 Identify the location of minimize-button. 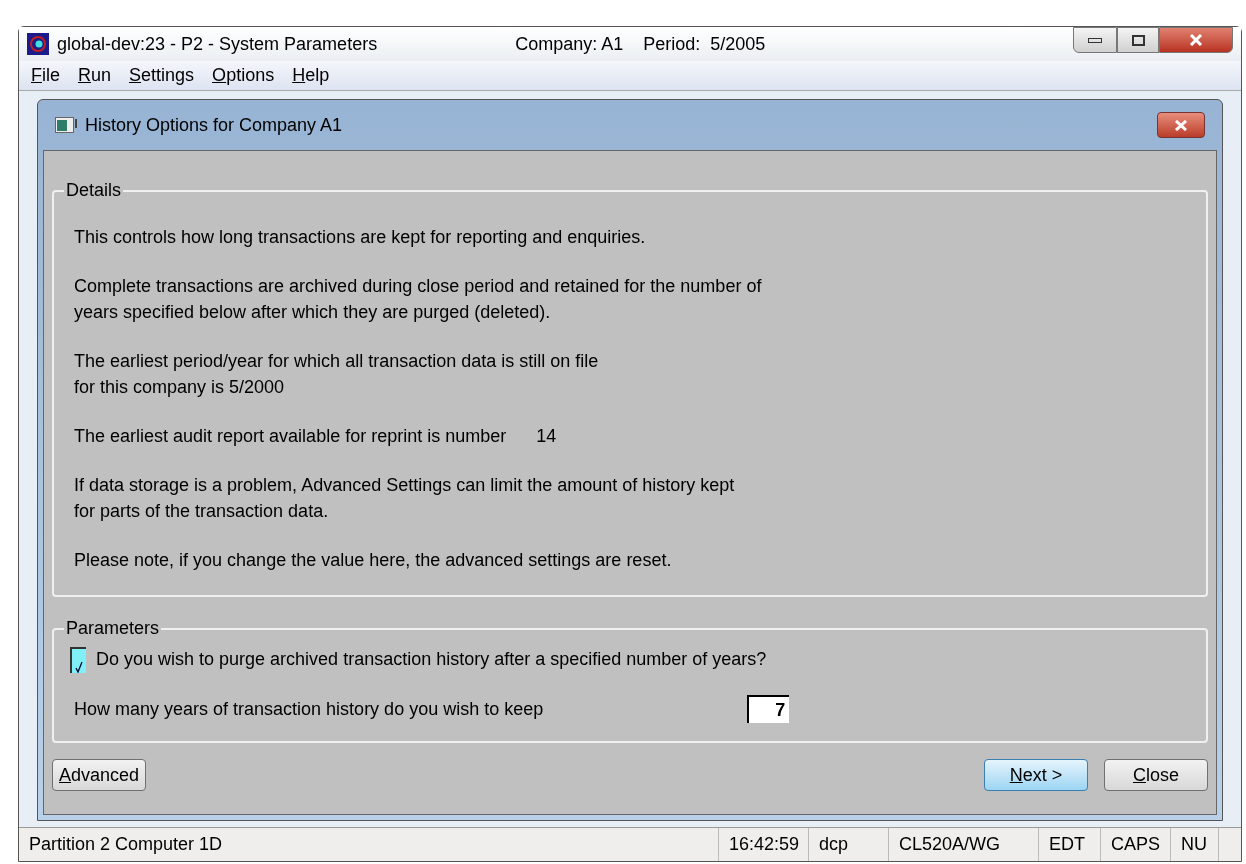
(1095, 40).